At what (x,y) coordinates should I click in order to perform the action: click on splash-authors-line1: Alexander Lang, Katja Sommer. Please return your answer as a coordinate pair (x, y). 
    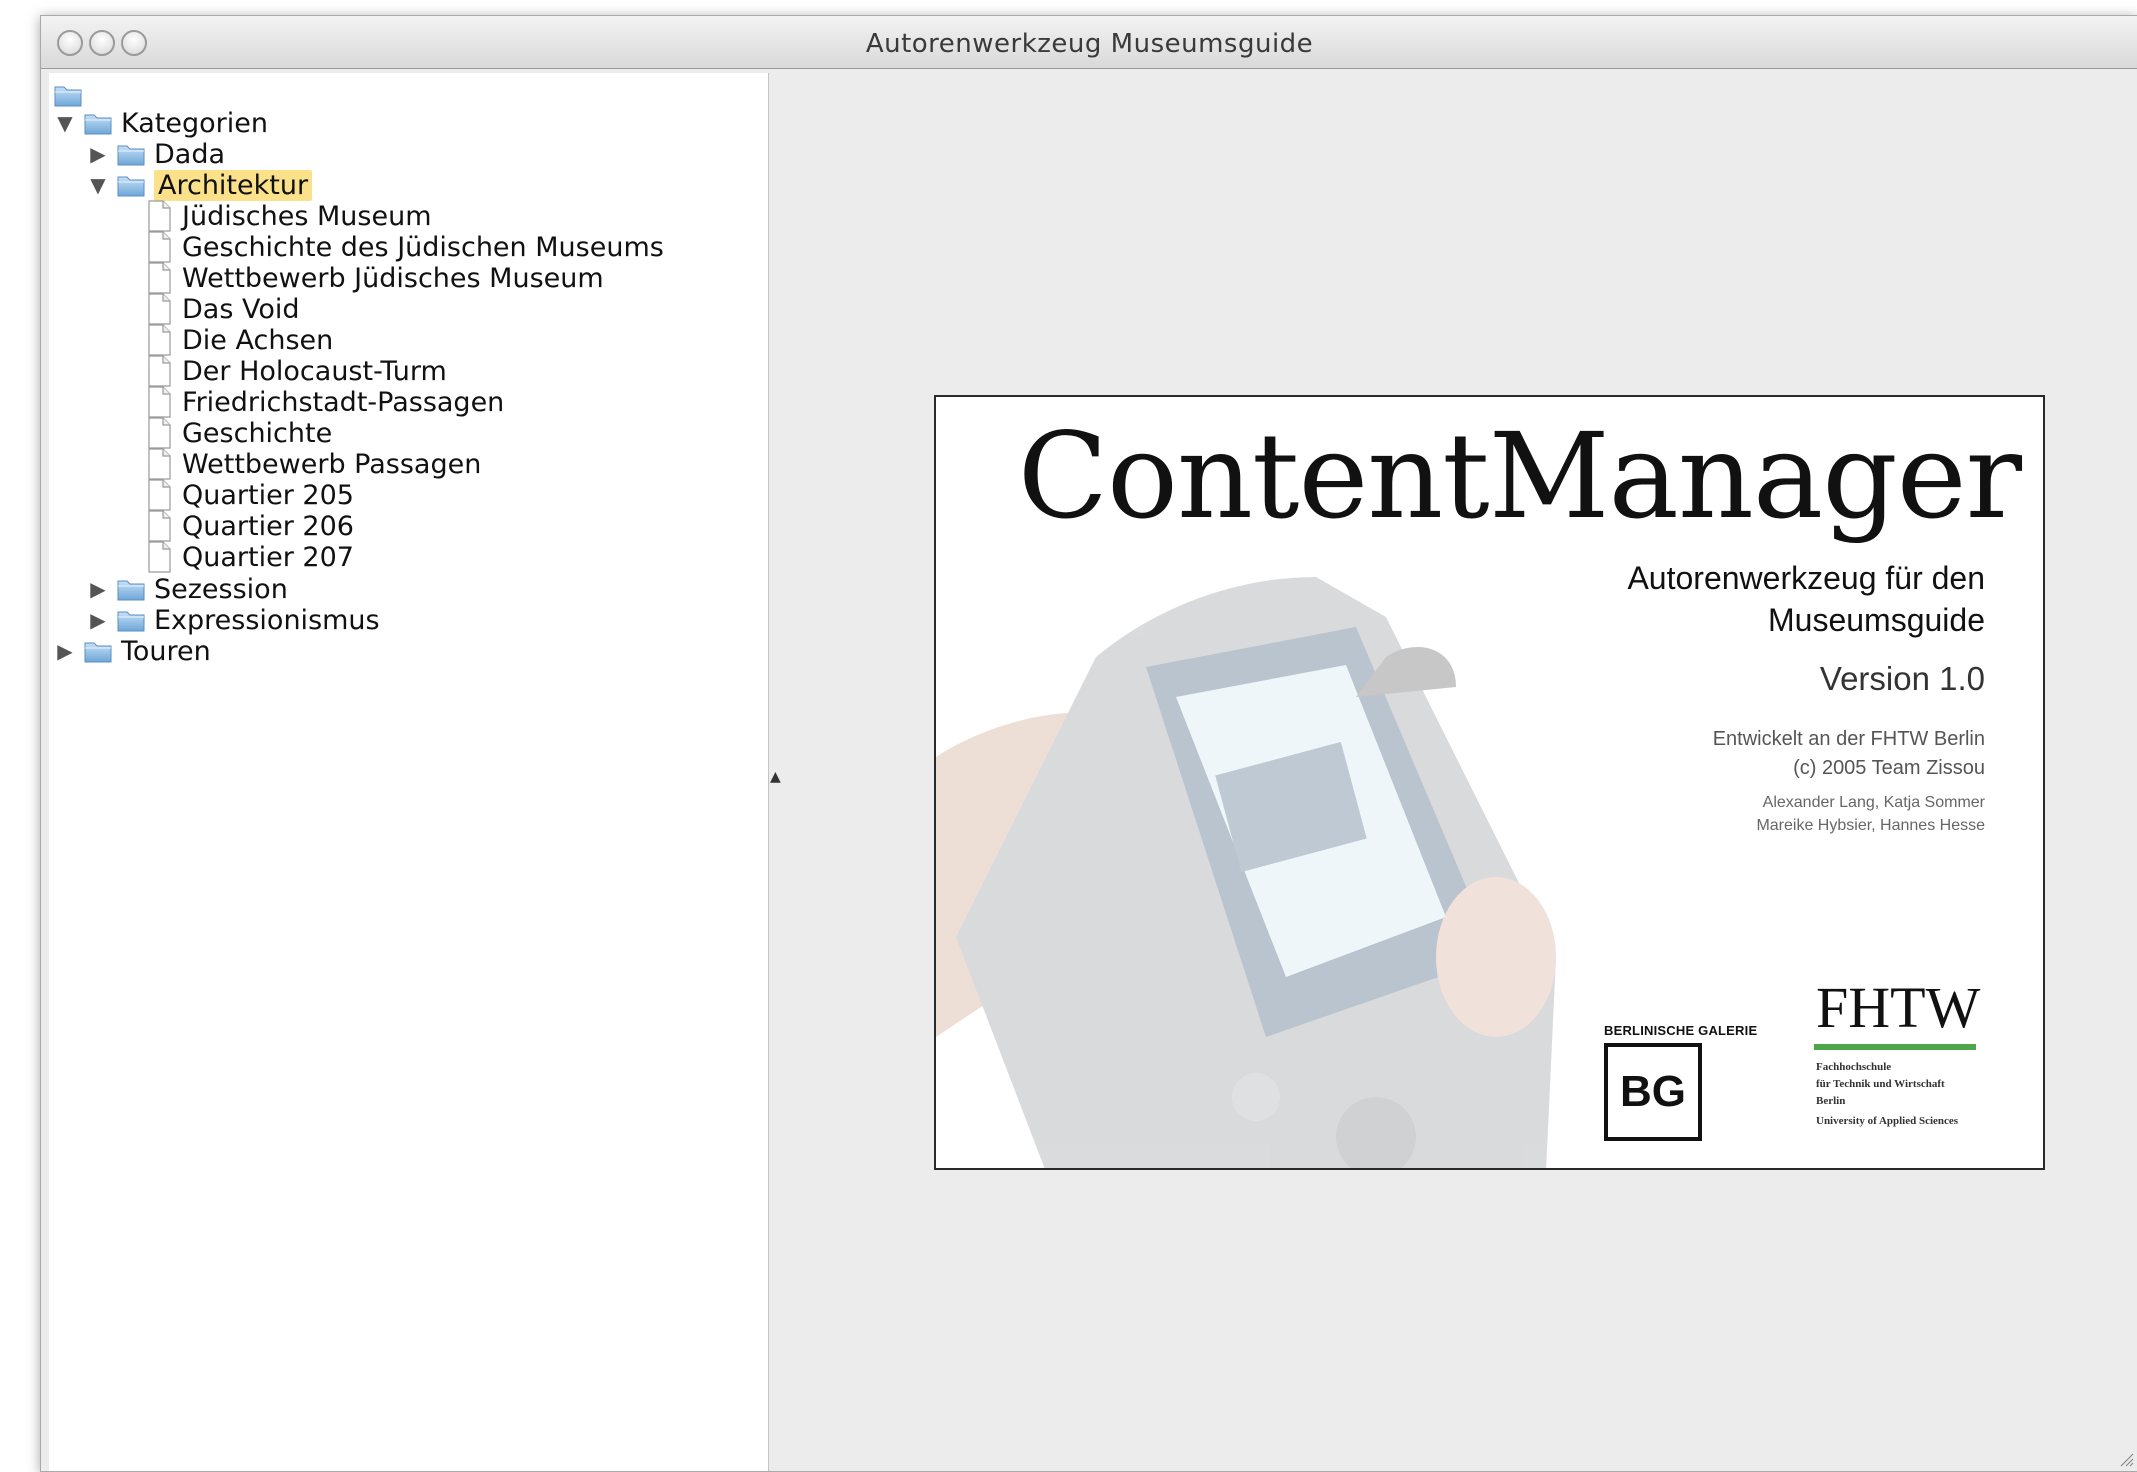
    Looking at the image, I should click on (1873, 802).